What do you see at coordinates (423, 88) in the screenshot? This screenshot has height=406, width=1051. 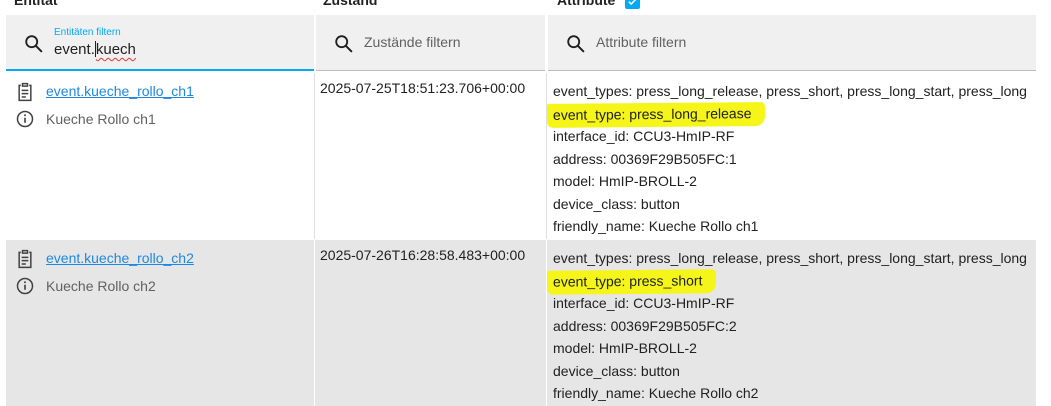 I see `state-value: 2025-07-25T18:51:23.706+00:00` at bounding box center [423, 88].